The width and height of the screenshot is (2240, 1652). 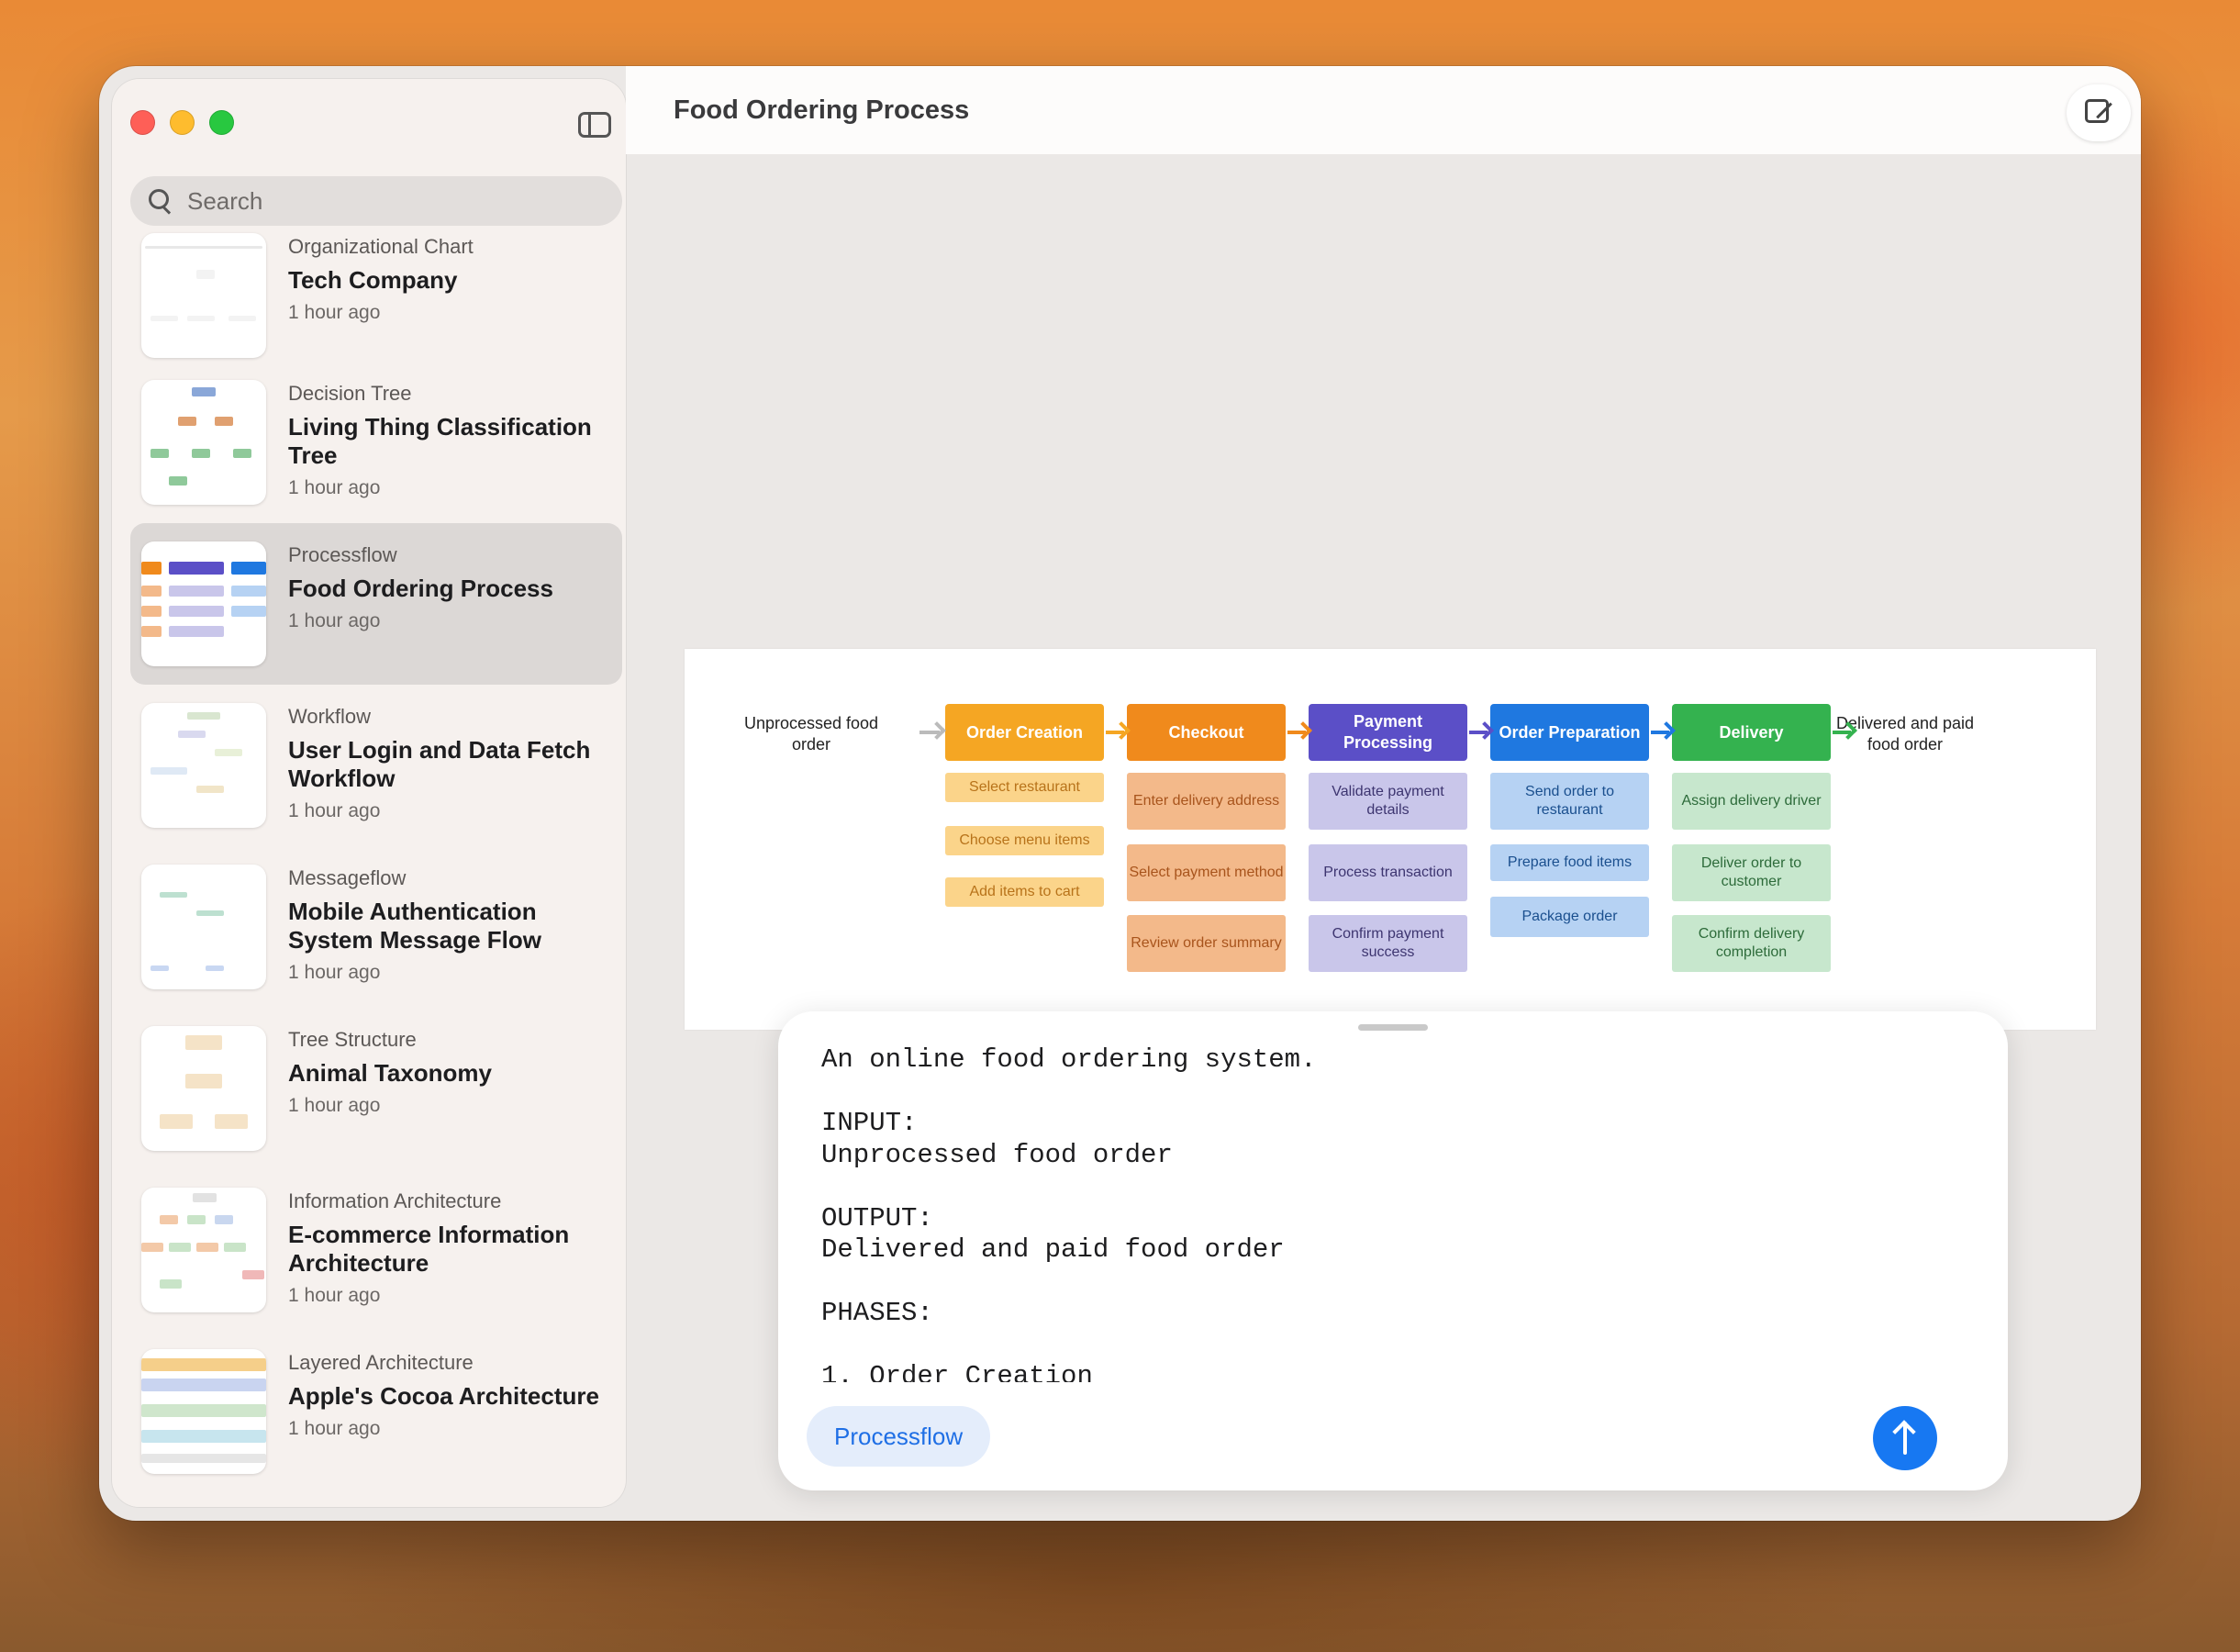 I want to click on phase-step: Add items to cart, so click(x=1024, y=892).